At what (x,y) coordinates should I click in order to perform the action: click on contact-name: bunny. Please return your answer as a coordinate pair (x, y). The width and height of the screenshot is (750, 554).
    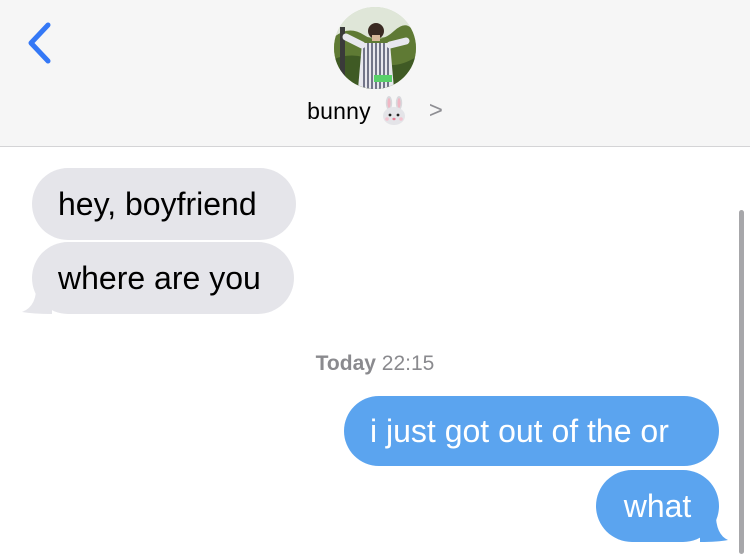
    Looking at the image, I should click on (339, 110).